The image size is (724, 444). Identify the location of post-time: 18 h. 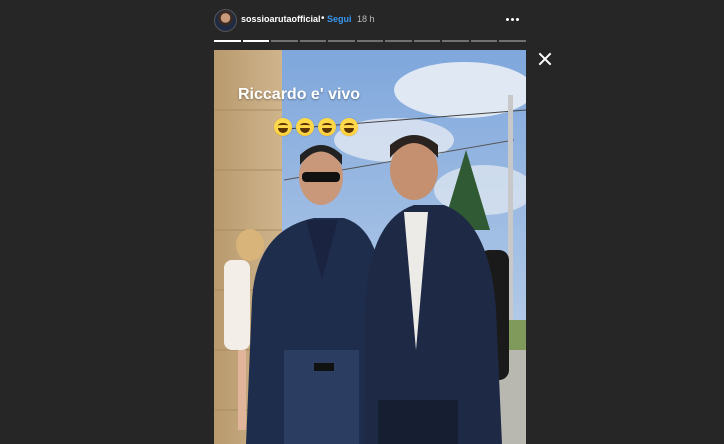
(366, 19).